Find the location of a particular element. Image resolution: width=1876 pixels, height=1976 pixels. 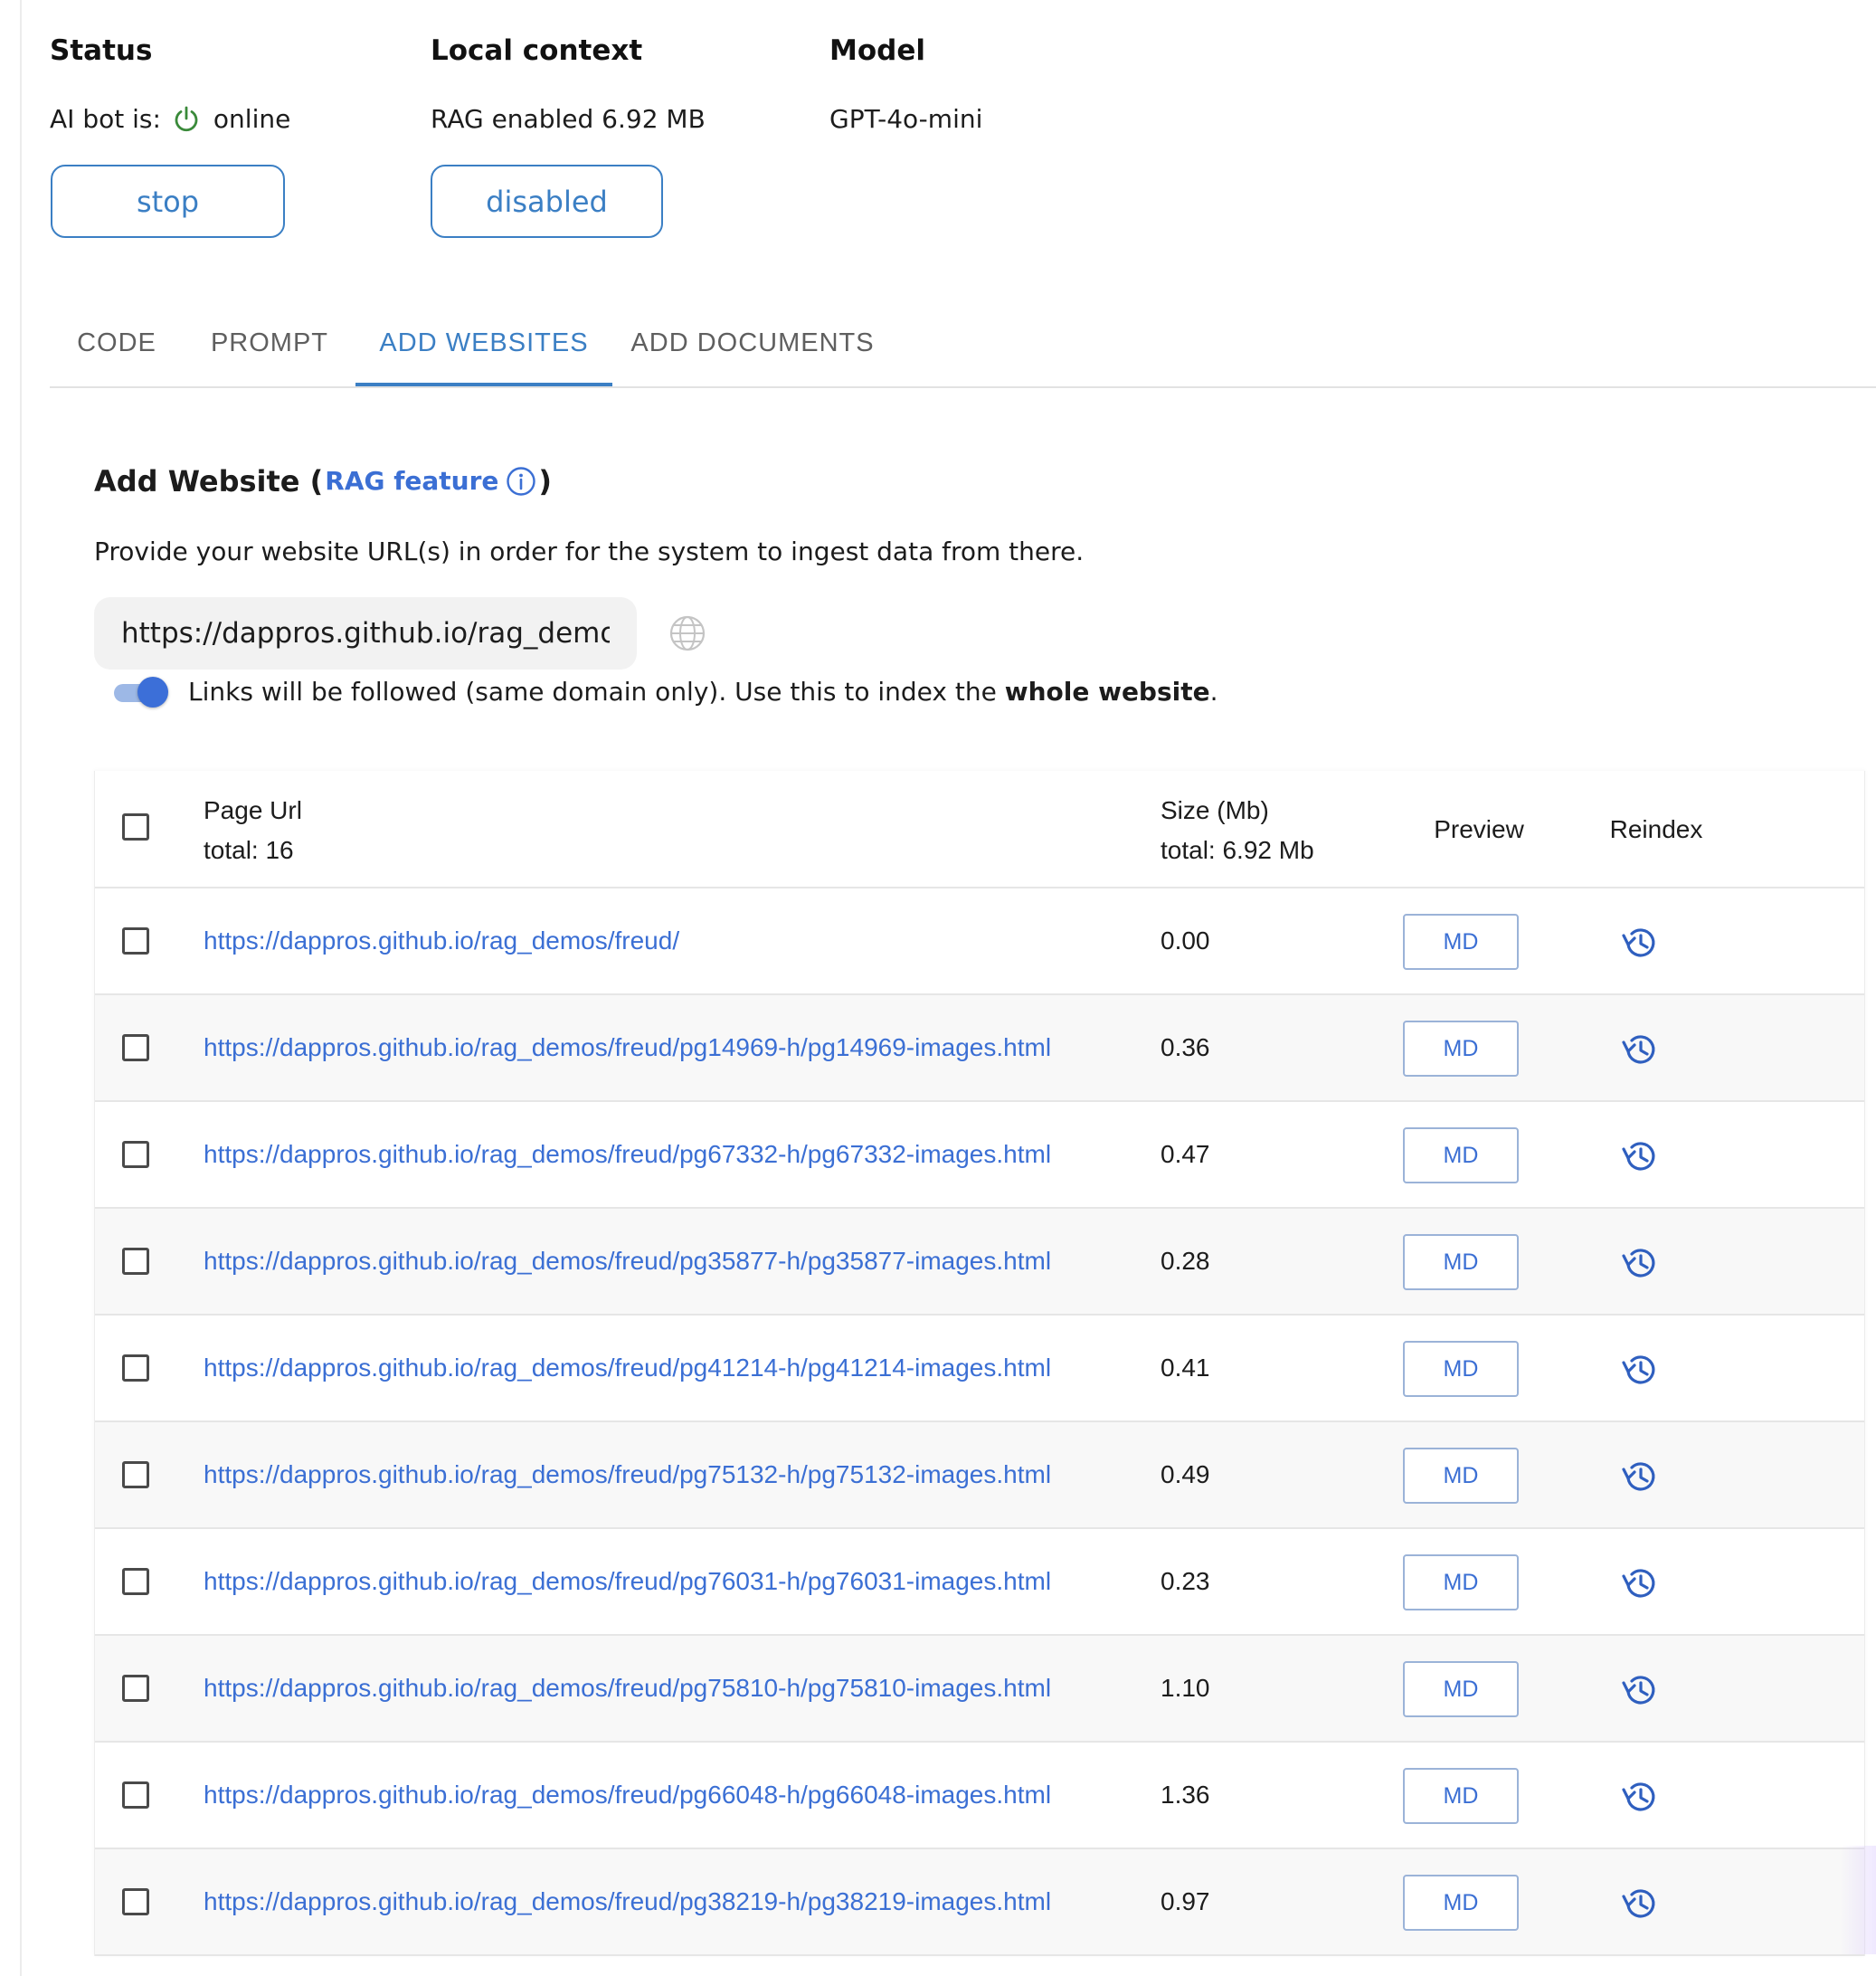

header-page-url-label: Page Url is located at coordinates (253, 810).